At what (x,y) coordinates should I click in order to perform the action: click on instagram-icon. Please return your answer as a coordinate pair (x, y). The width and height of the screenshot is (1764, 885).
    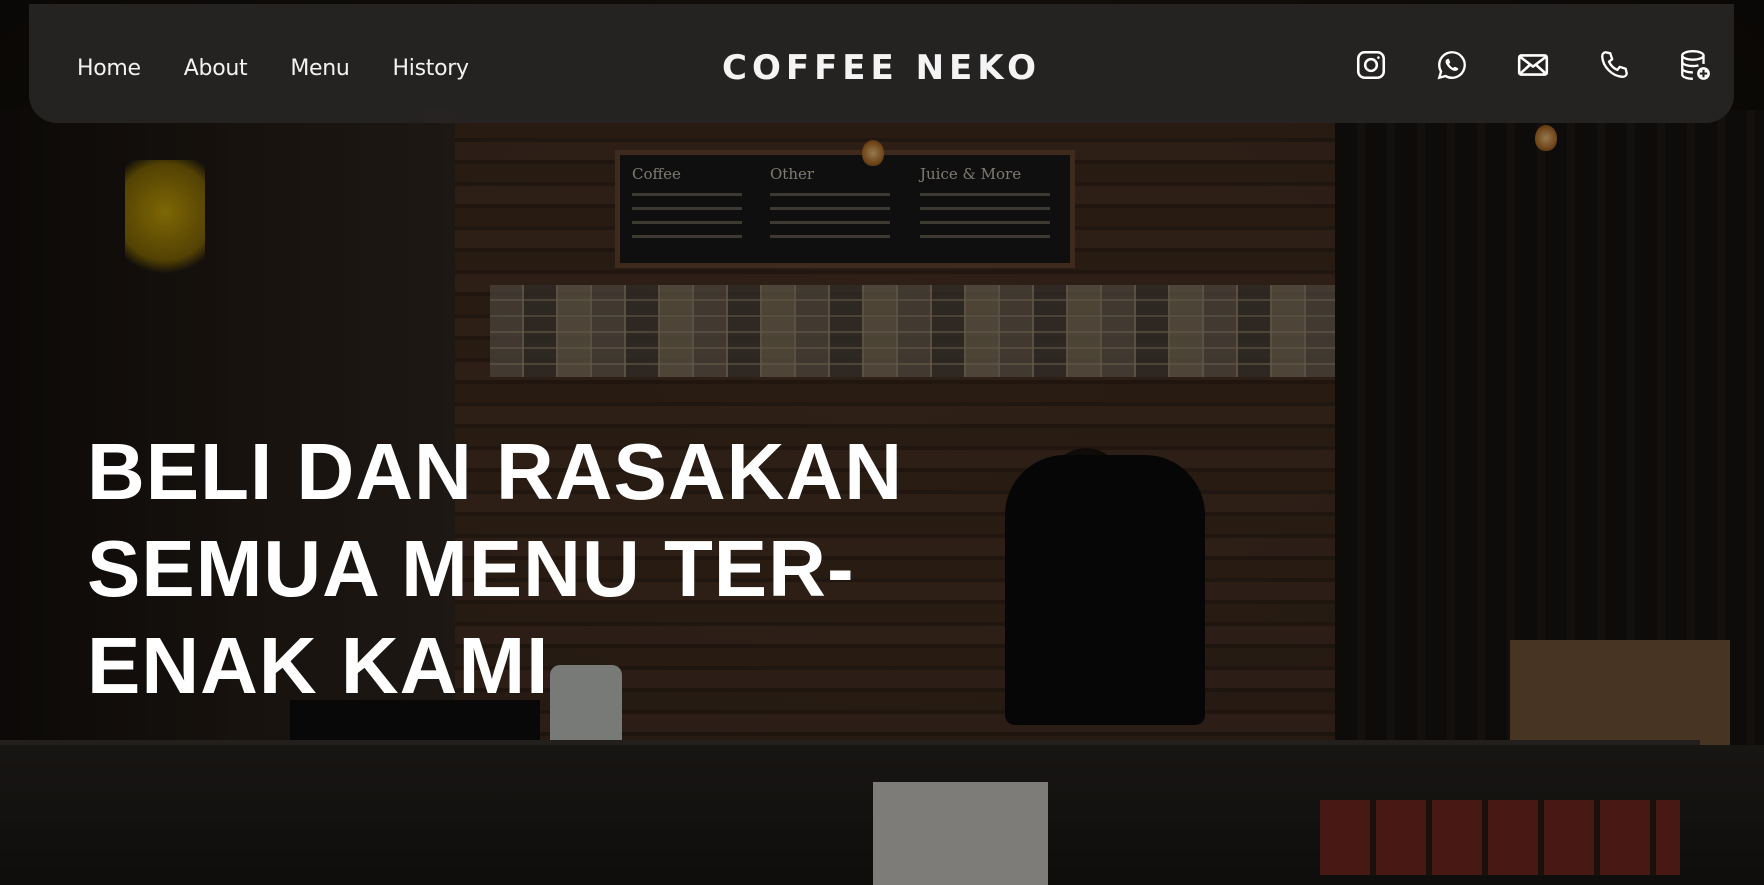
    Looking at the image, I should click on (1371, 65).